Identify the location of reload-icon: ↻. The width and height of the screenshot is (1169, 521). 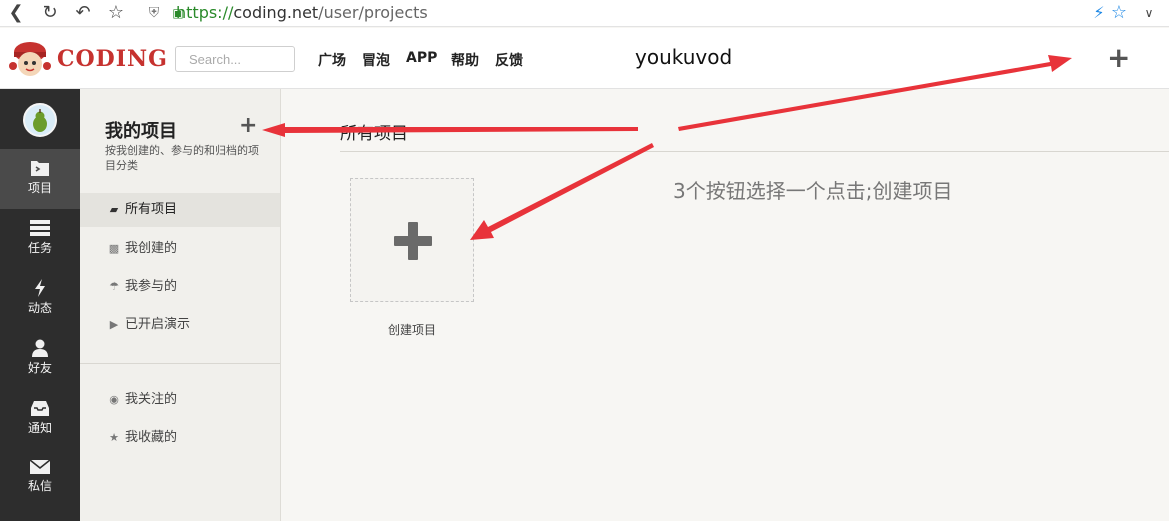
(50, 13).